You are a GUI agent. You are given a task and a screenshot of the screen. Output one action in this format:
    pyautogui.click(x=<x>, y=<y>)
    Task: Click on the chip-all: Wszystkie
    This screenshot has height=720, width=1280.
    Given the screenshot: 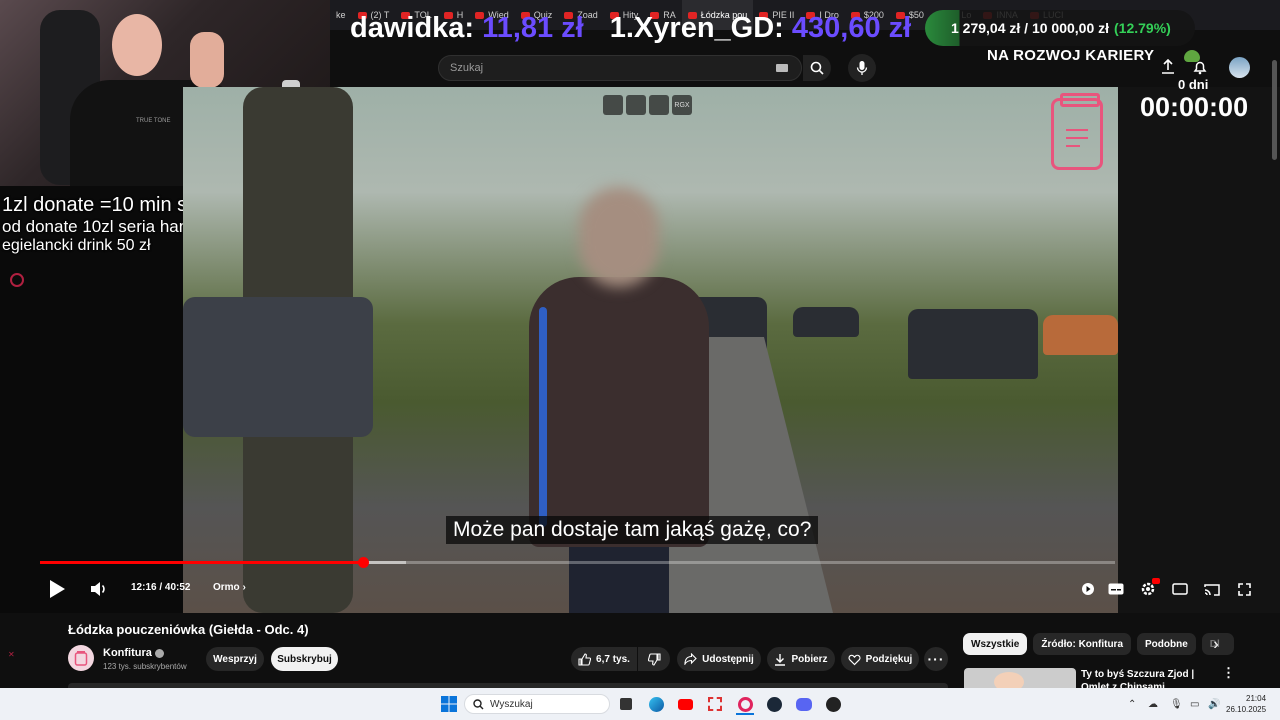 What is the action you would take?
    pyautogui.click(x=995, y=644)
    